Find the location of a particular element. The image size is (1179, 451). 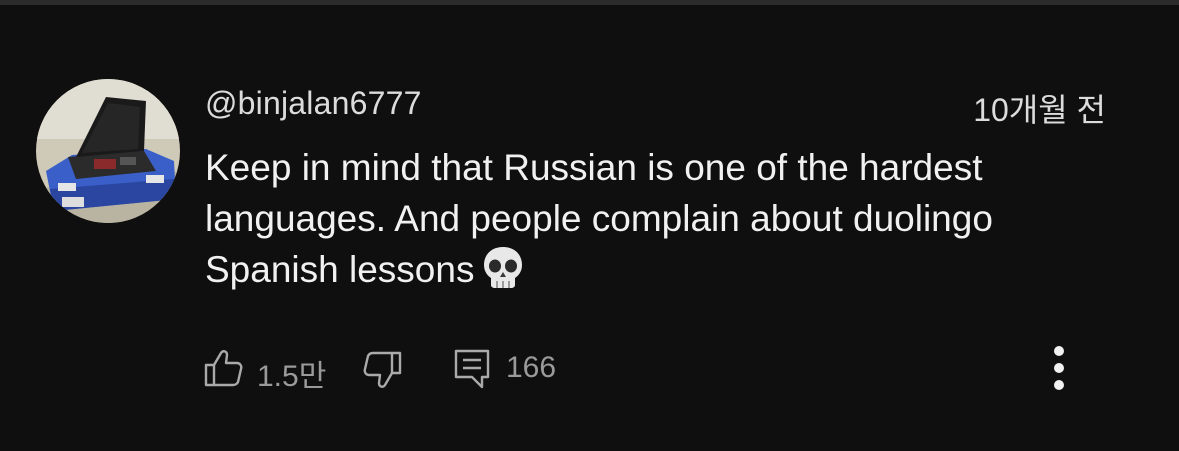

avatar-image is located at coordinates (108, 151).